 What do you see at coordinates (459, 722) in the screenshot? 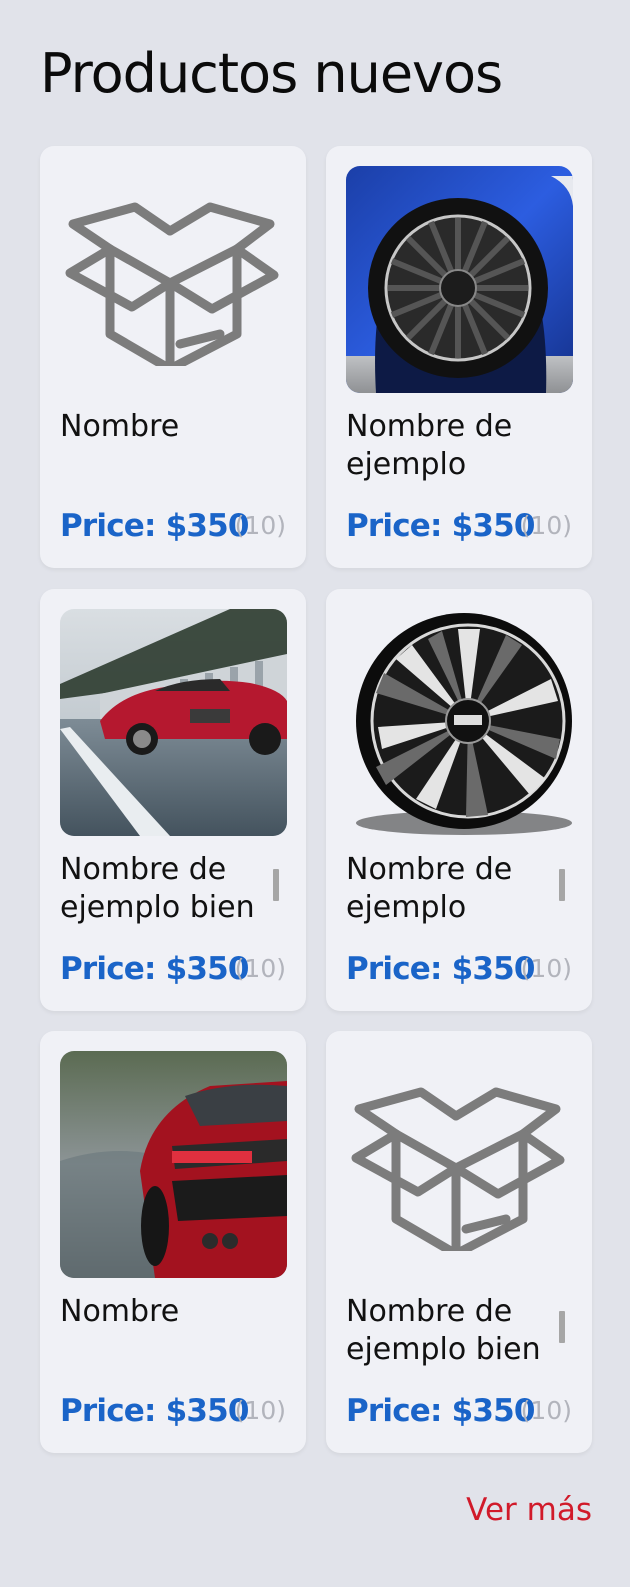
I see `alloy-rim-photo` at bounding box center [459, 722].